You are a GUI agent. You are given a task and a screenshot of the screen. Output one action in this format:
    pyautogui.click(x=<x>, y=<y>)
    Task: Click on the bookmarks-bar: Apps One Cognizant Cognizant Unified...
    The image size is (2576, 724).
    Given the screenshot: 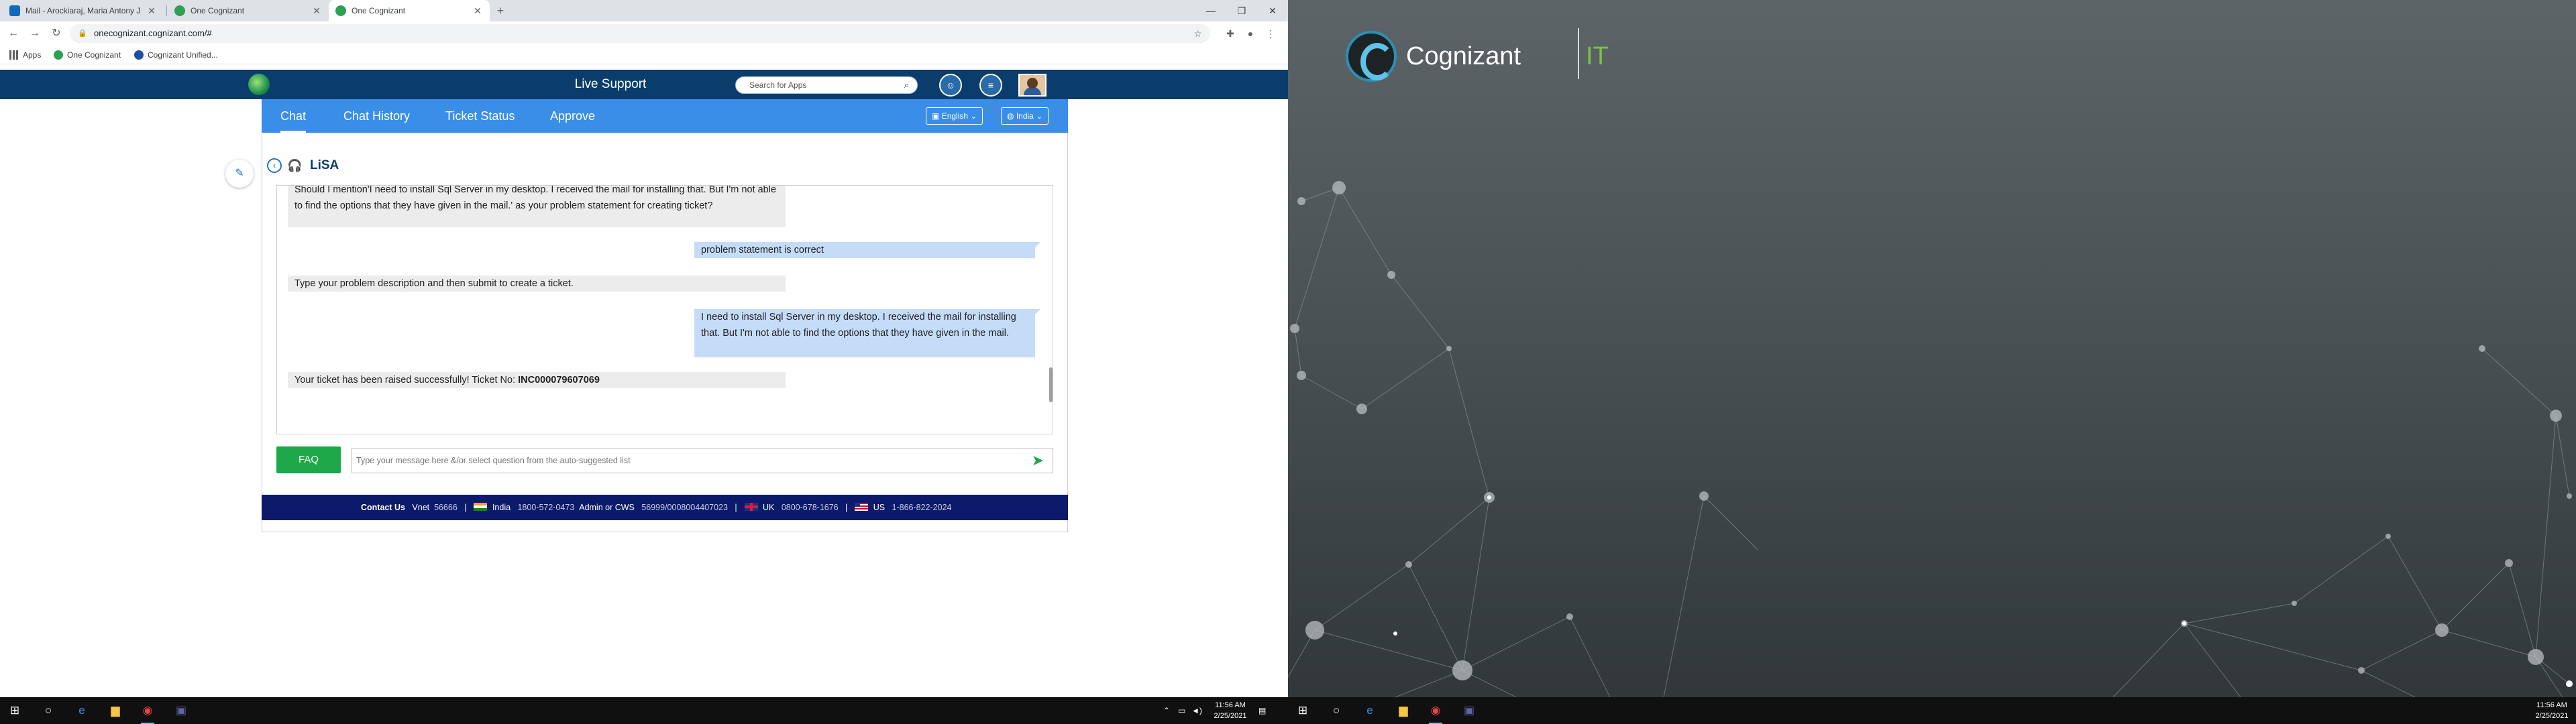 What is the action you would take?
    pyautogui.click(x=644, y=55)
    